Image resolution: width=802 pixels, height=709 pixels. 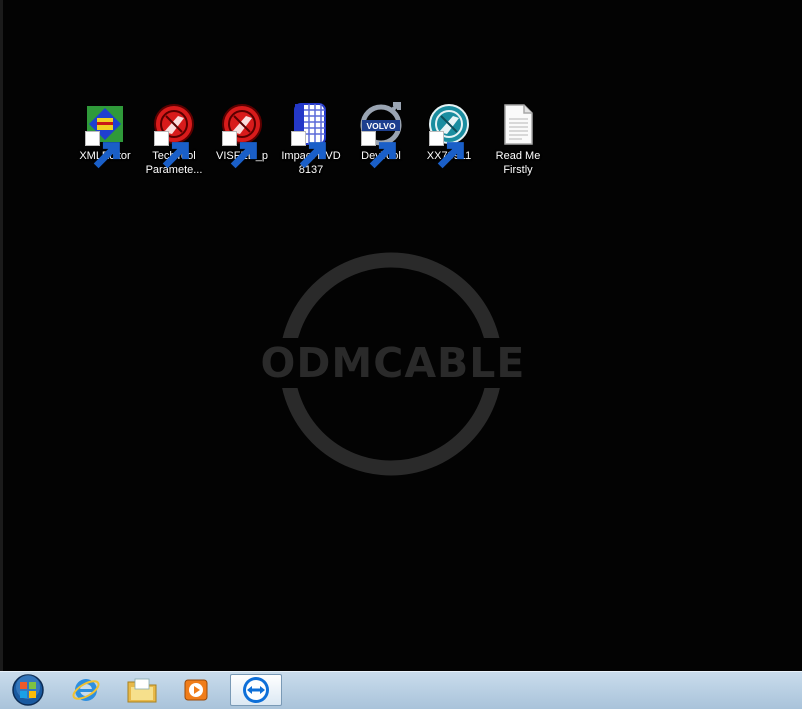 What do you see at coordinates (518, 124) in the screenshot?
I see `text-document-icon` at bounding box center [518, 124].